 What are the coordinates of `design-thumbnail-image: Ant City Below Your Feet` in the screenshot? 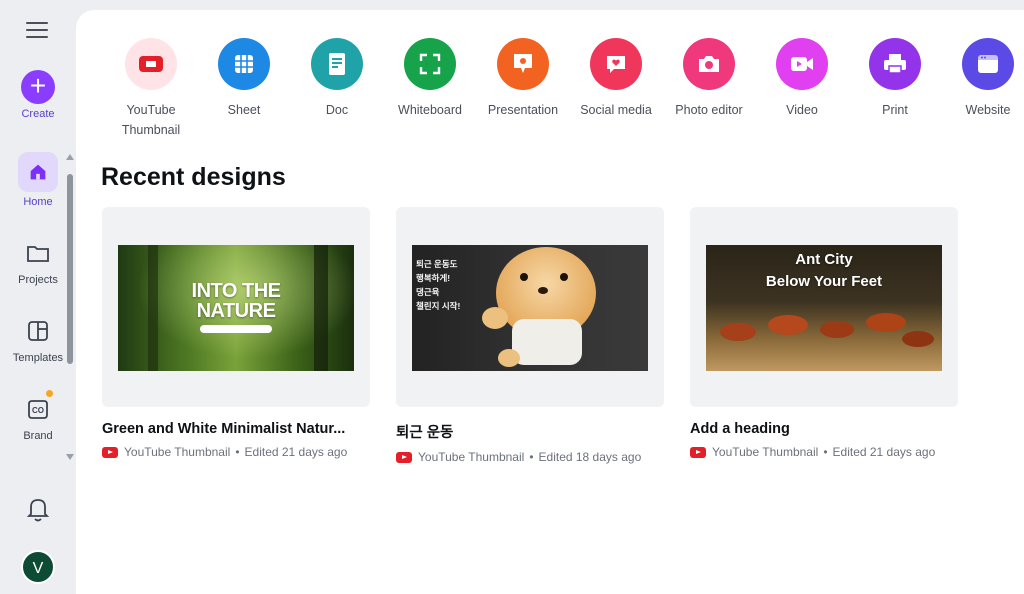 It's located at (824, 308).